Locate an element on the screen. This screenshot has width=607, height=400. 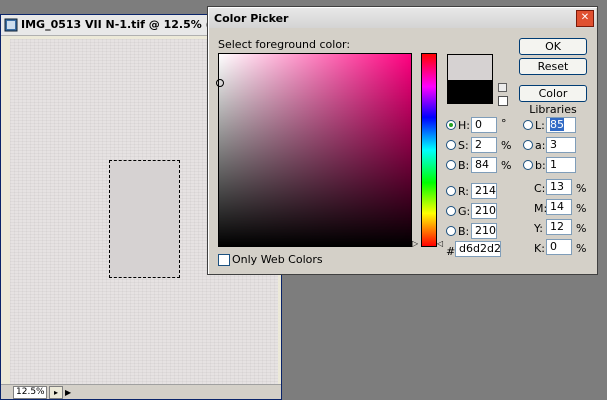
hue-slider is located at coordinates (429, 150).